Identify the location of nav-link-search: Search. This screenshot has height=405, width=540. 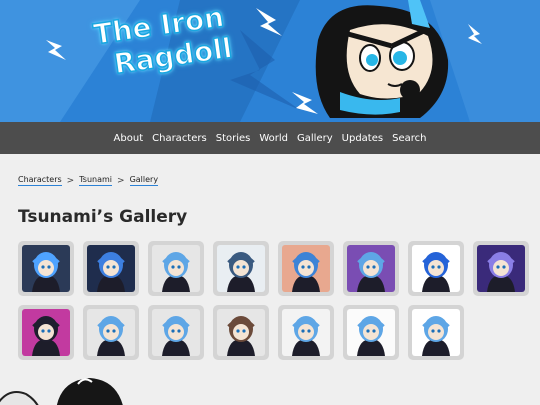
(409, 138).